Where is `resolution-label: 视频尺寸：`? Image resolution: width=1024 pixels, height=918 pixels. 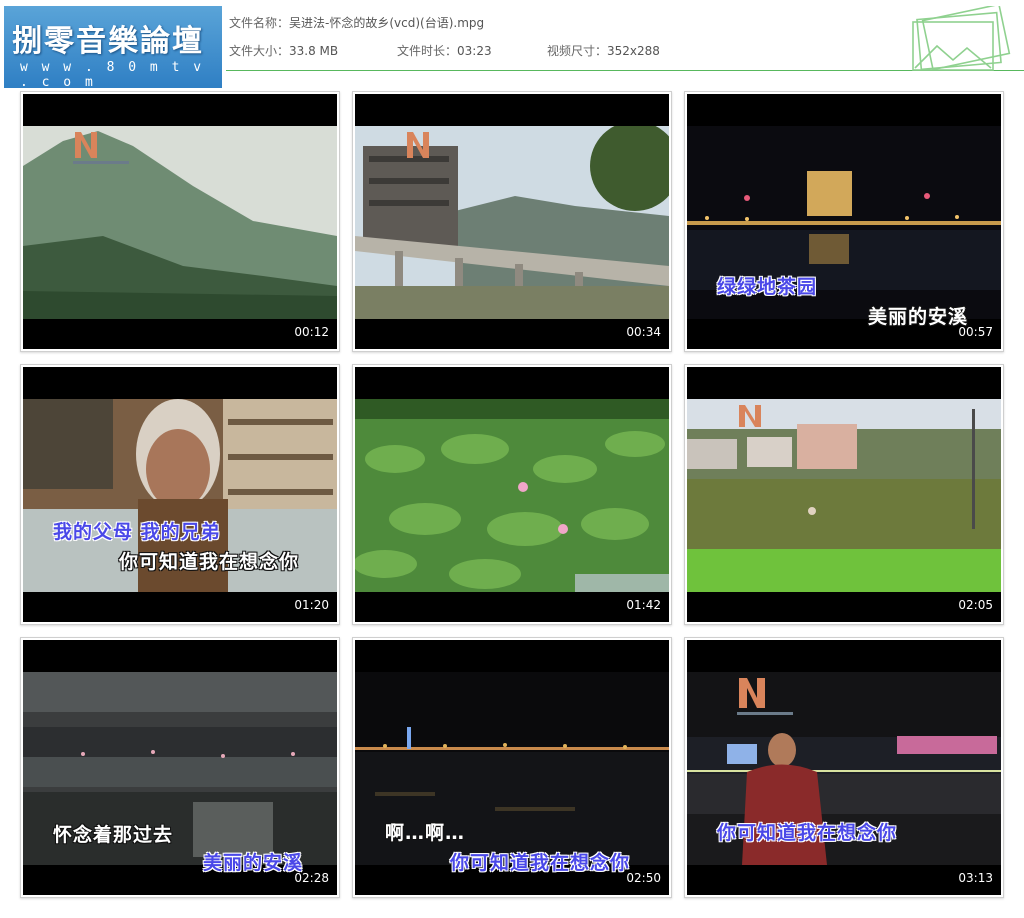 resolution-label: 视频尺寸： is located at coordinates (577, 51).